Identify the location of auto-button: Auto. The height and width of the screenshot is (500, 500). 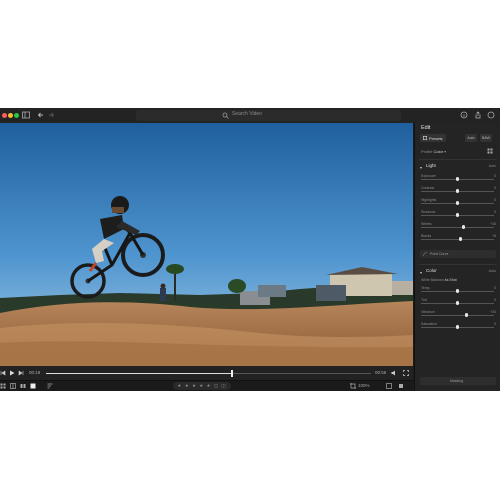
(471, 138).